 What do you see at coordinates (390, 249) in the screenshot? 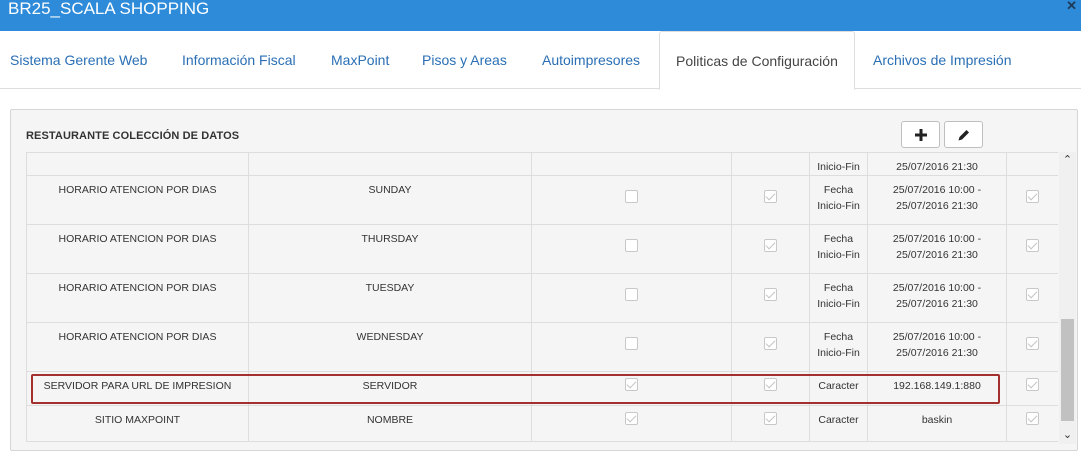
I see `parameter-cell: THURSDAY` at bounding box center [390, 249].